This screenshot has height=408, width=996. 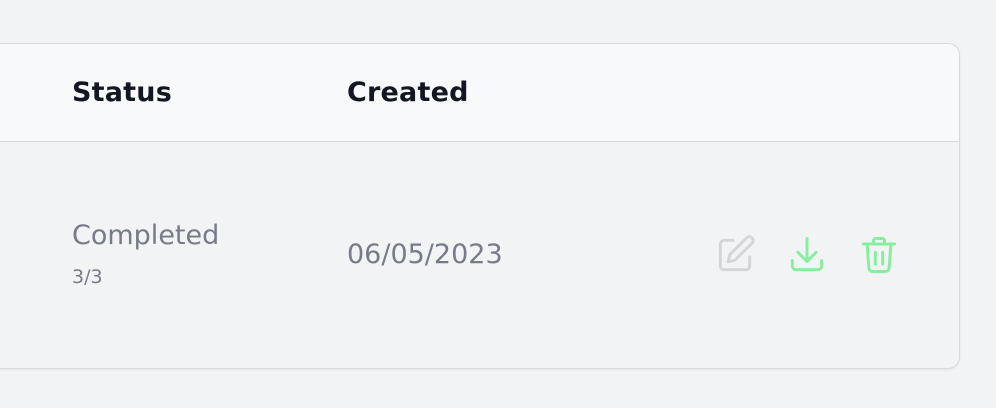 I want to click on delete-button, so click(x=879, y=255).